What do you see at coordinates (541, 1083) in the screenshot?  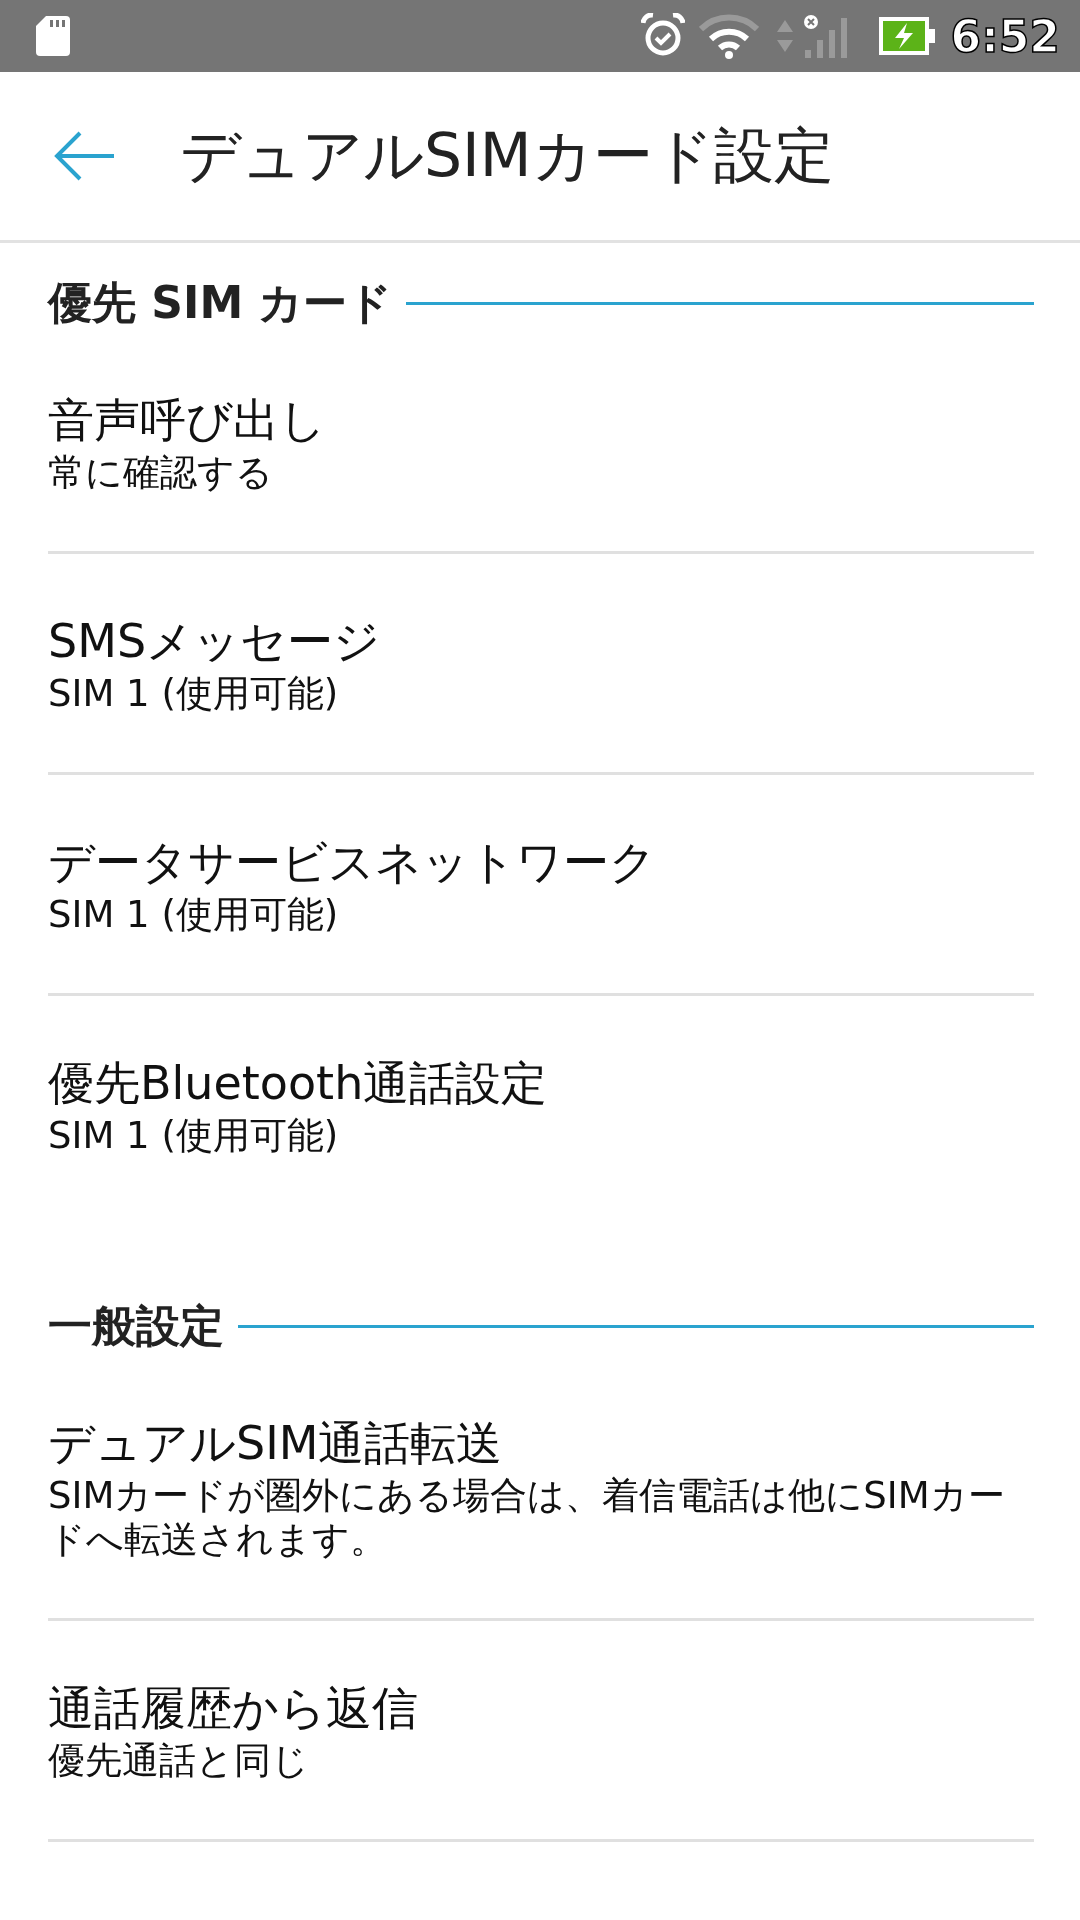 I see `setting-title: 優先Bluetooth通話設定` at bounding box center [541, 1083].